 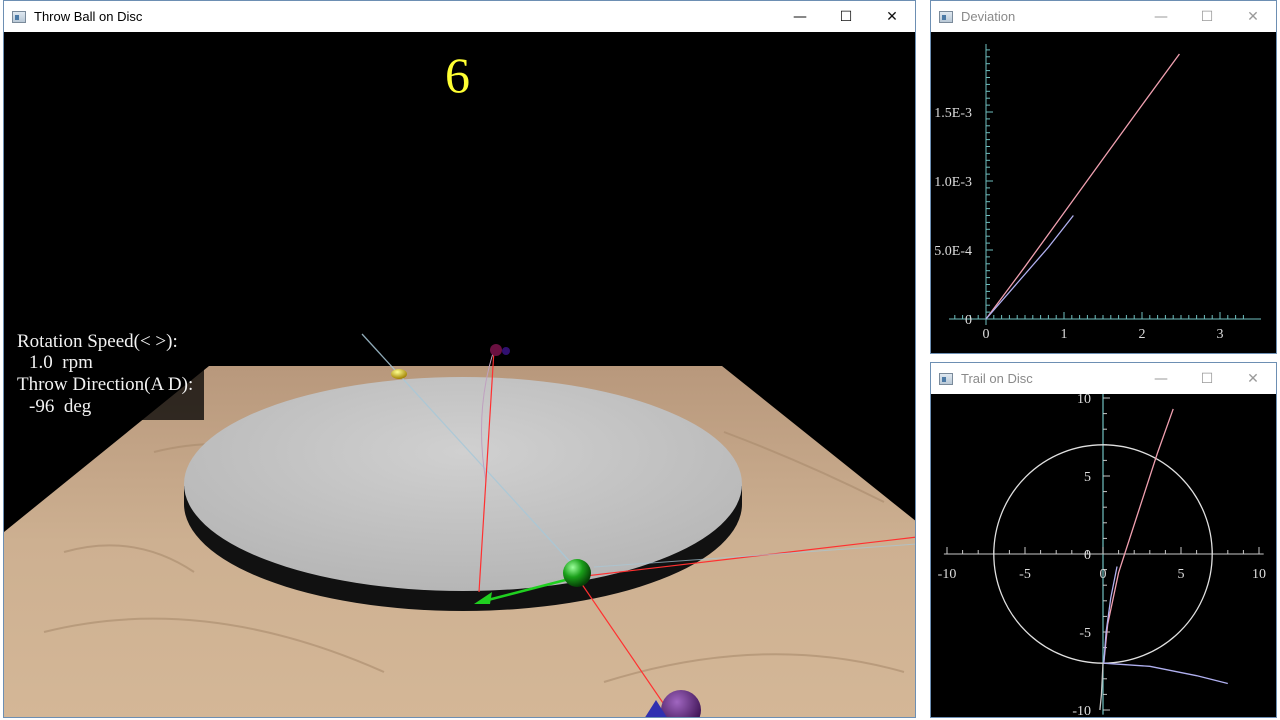 What do you see at coordinates (1025, 574) in the screenshot?
I see `x-tick-label: -5` at bounding box center [1025, 574].